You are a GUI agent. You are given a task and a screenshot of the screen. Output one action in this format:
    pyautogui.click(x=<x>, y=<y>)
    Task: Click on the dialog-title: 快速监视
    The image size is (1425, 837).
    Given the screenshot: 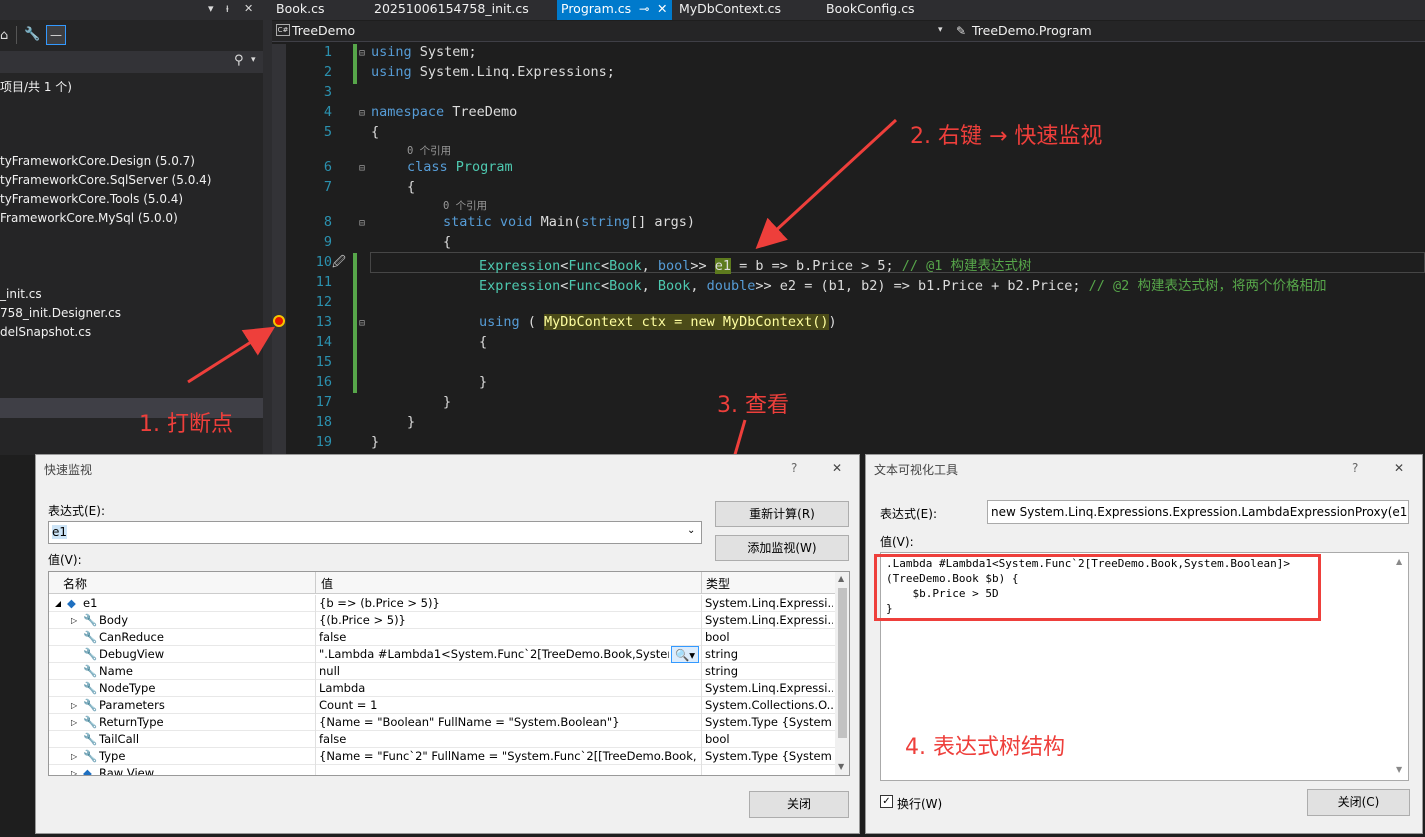 What is the action you would take?
    pyautogui.click(x=68, y=470)
    